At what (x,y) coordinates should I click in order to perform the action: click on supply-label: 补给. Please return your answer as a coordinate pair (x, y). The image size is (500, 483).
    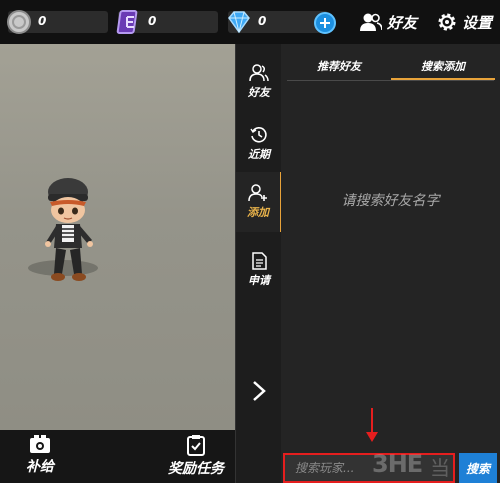
    Looking at the image, I should click on (40, 467).